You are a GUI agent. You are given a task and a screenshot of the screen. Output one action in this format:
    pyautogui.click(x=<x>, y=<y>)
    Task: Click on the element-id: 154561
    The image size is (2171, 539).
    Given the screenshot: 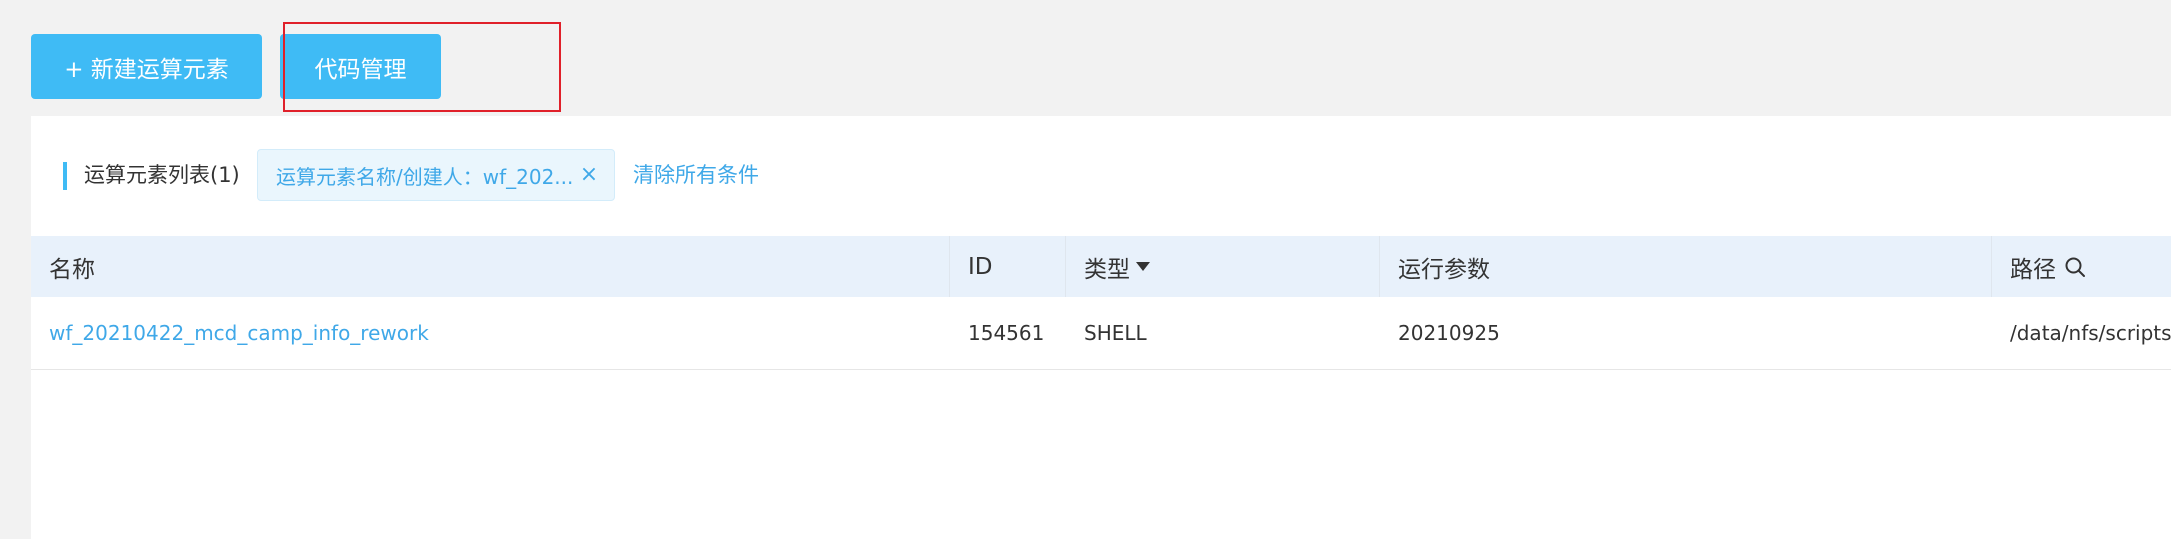 What is the action you would take?
    pyautogui.click(x=1006, y=333)
    